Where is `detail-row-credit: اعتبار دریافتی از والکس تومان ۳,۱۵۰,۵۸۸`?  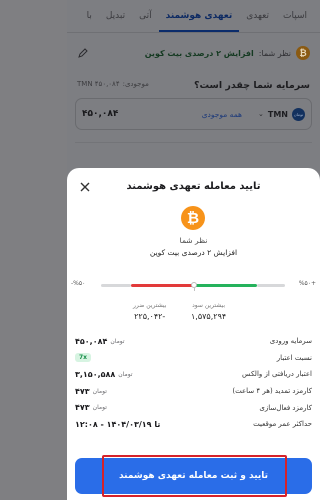 detail-row-credit: اعتبار دریافتی از والکس تومان ۳,۱۵۰,۵۸۸ is located at coordinates (193, 374).